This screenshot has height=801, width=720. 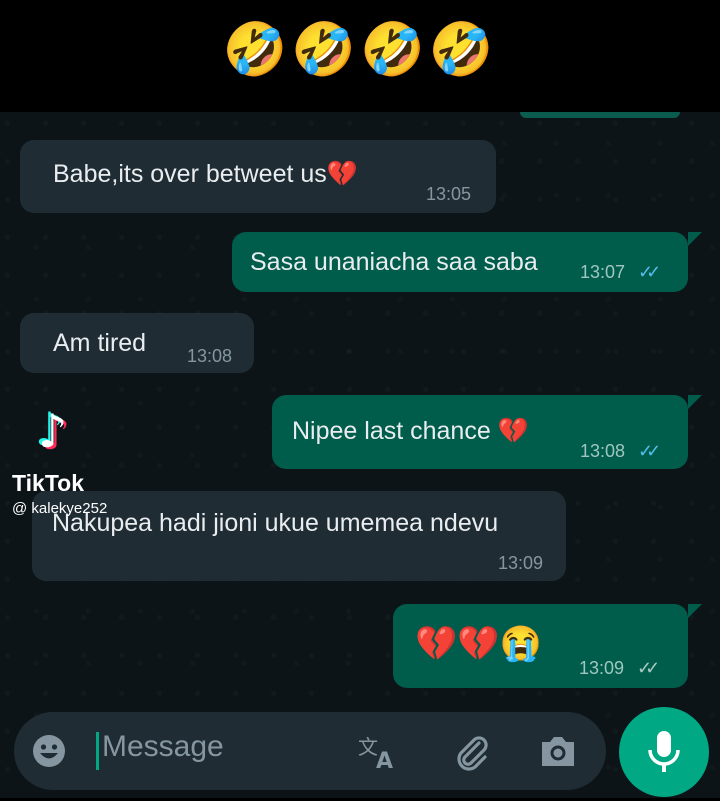 What do you see at coordinates (600, 115) in the screenshot?
I see `previous-message-edge` at bounding box center [600, 115].